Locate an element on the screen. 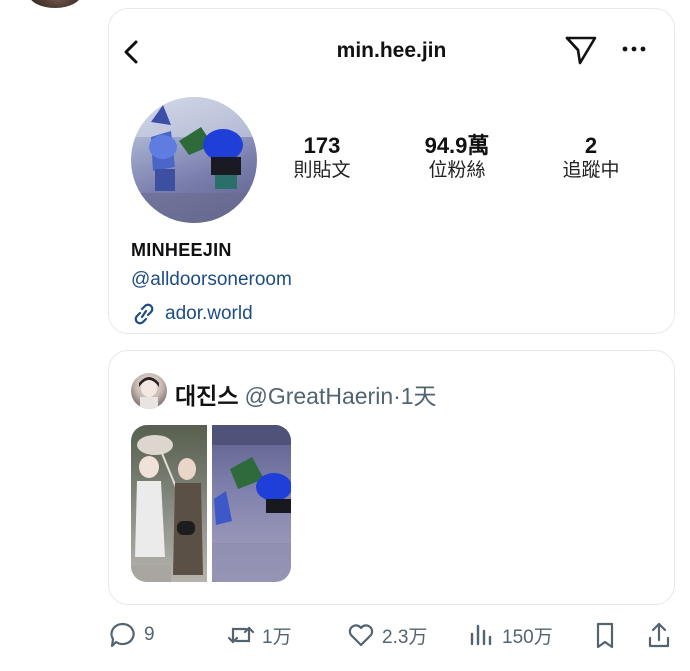 This screenshot has width=690, height=671. stat-posts: 173 則貼文 is located at coordinates (322, 158).